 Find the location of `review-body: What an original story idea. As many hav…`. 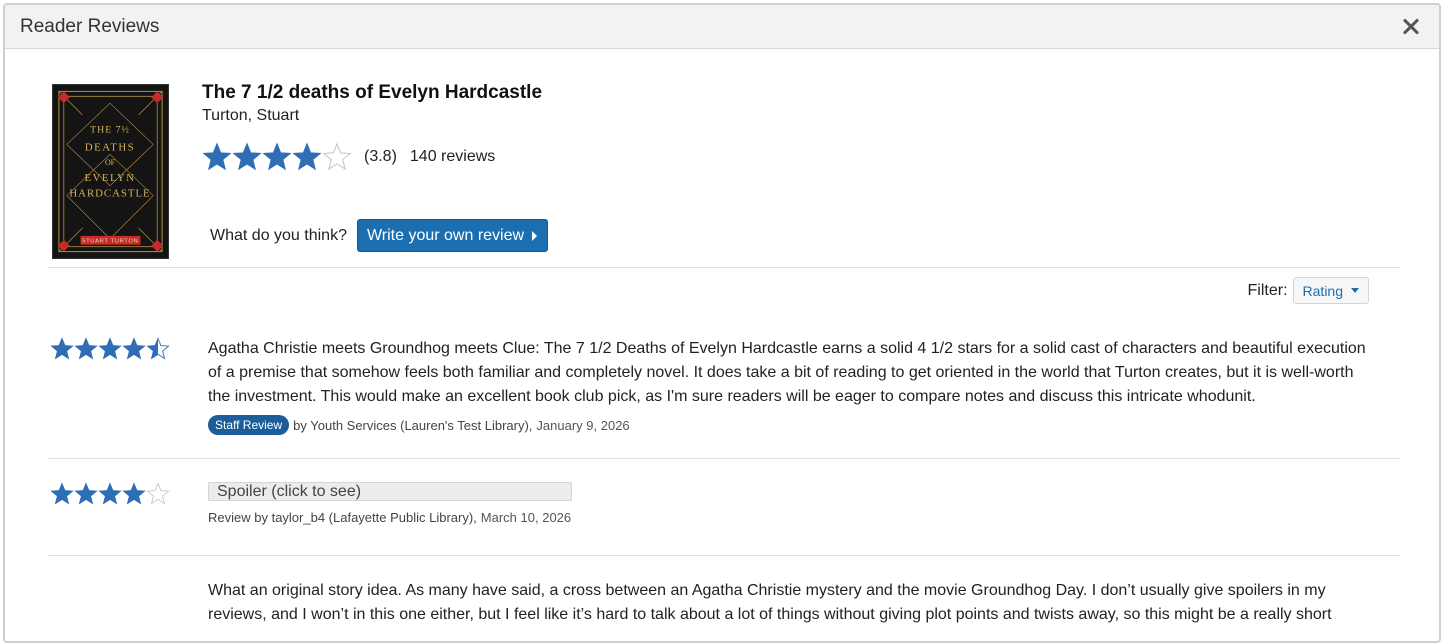

review-body: What an original story idea. As many hav… is located at coordinates (793, 603).